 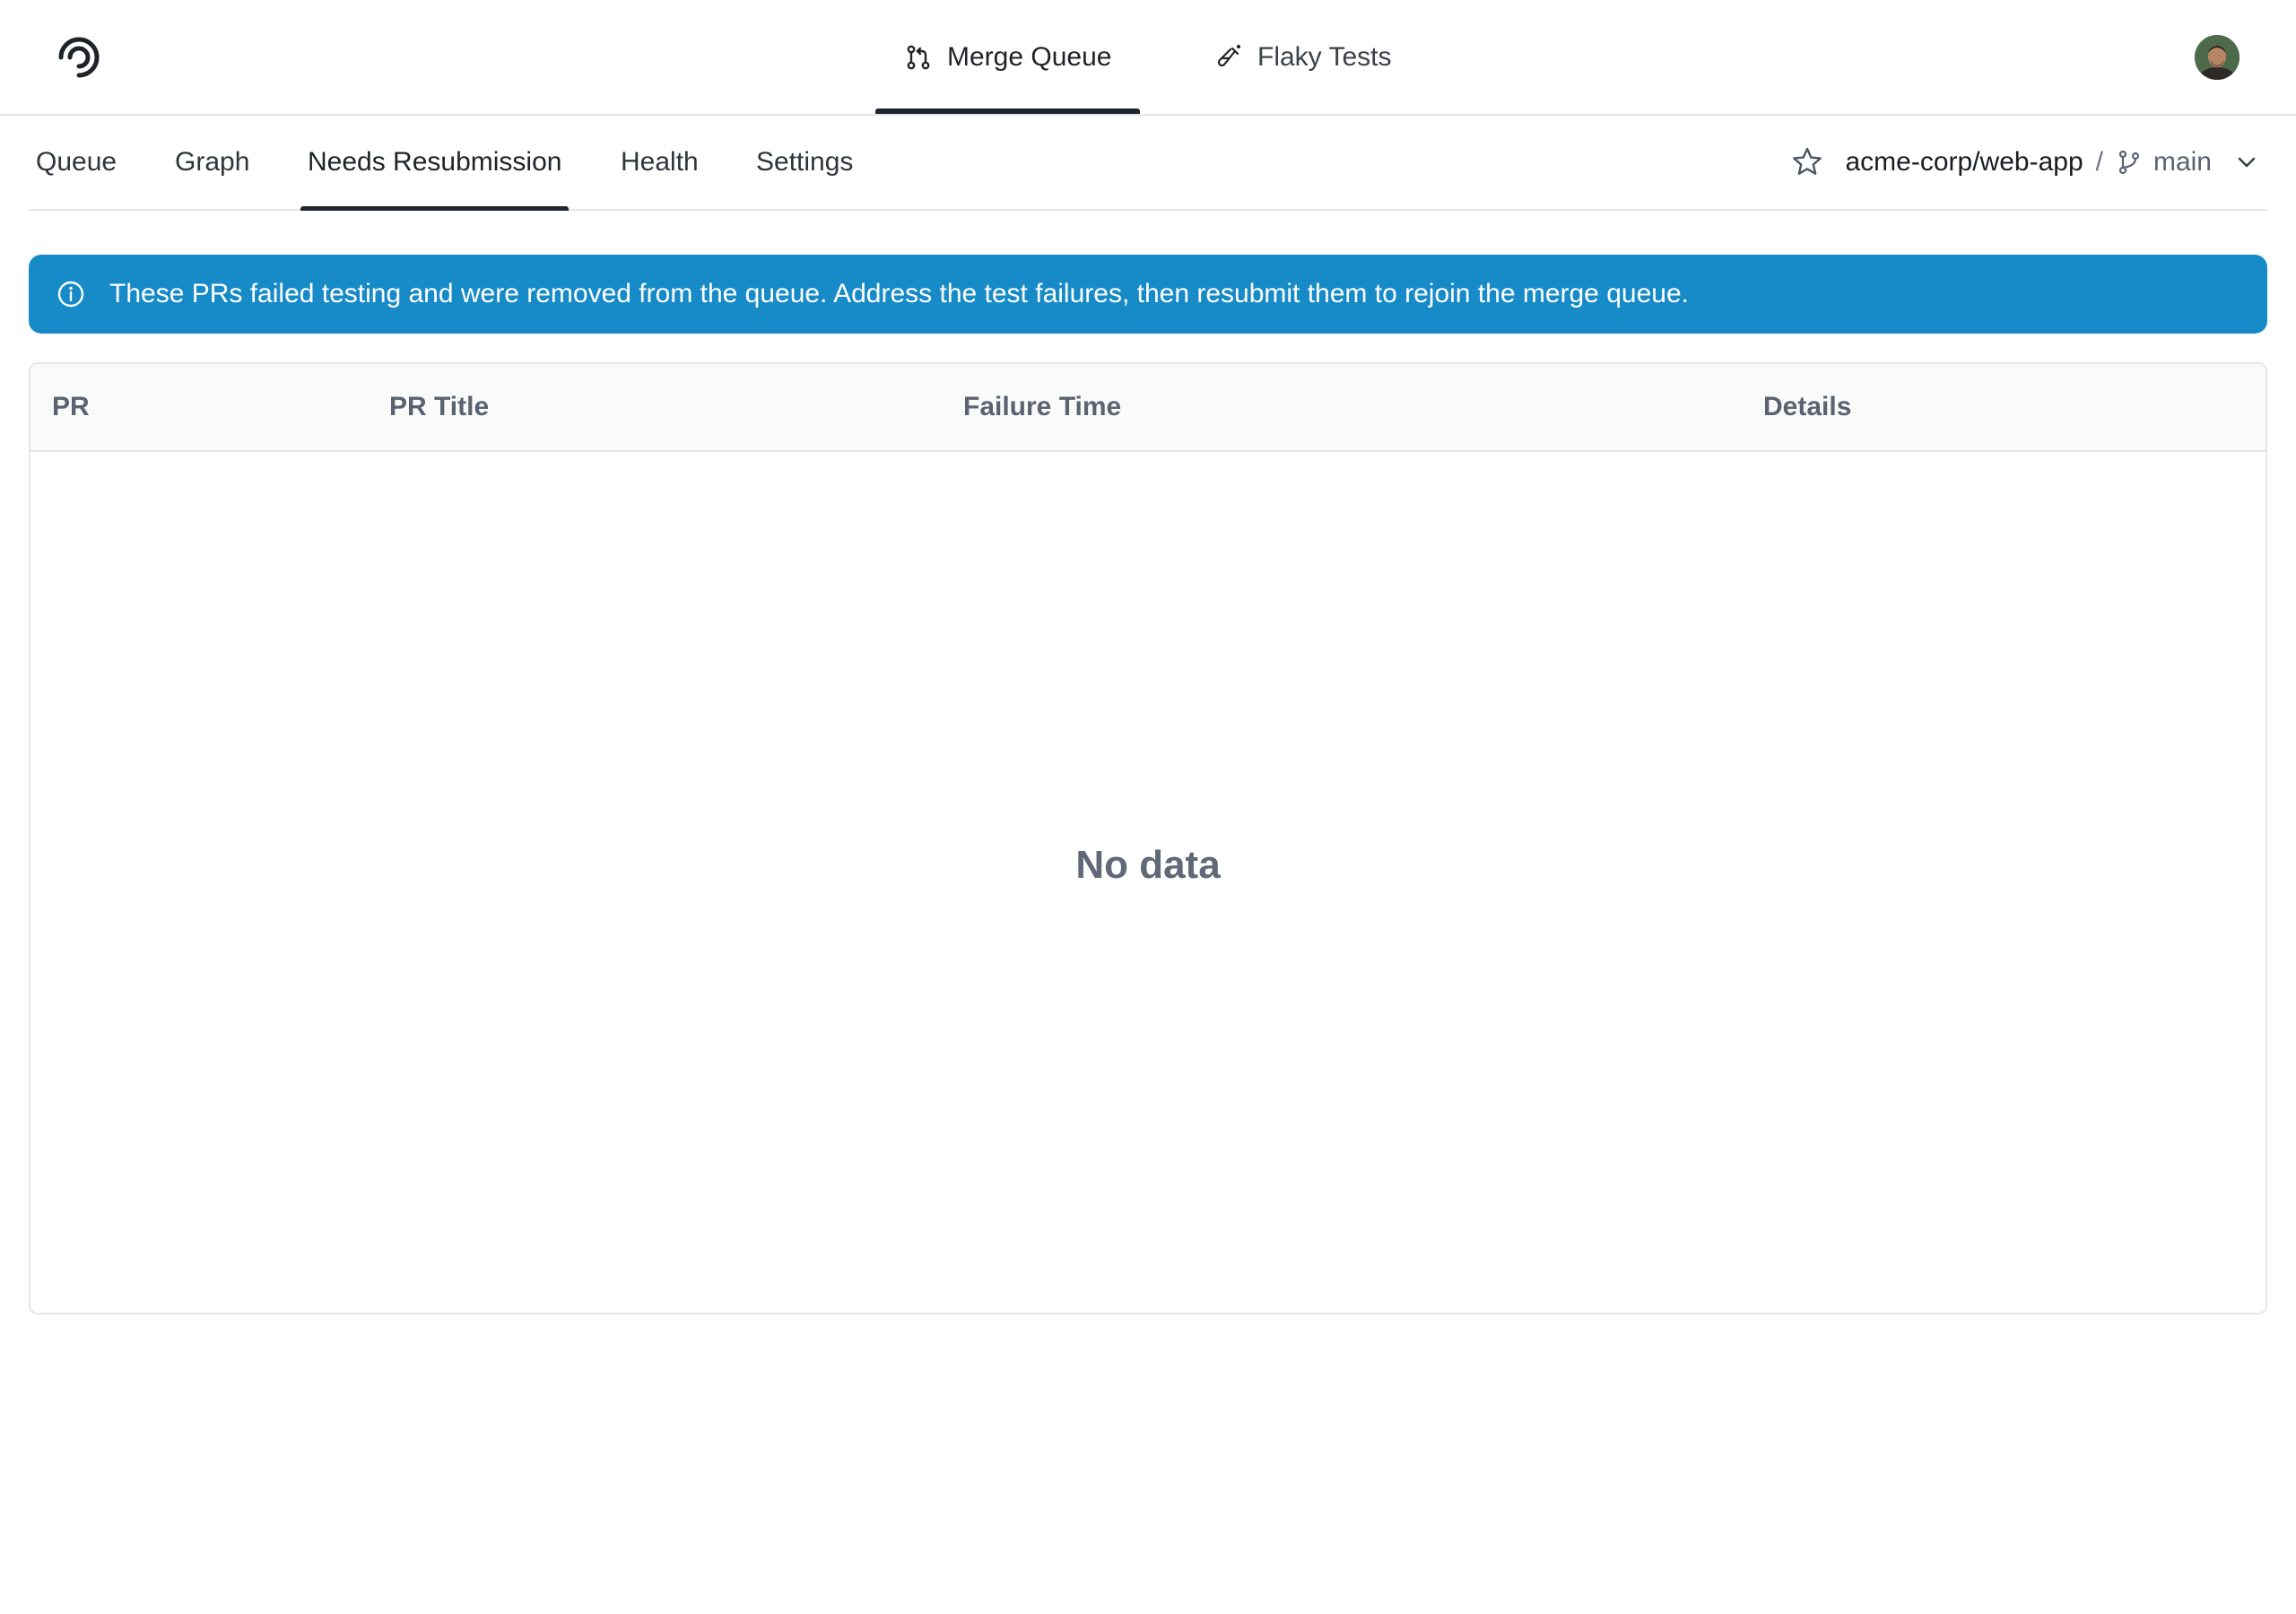 I want to click on trunk-logo-icon, so click(x=79, y=57).